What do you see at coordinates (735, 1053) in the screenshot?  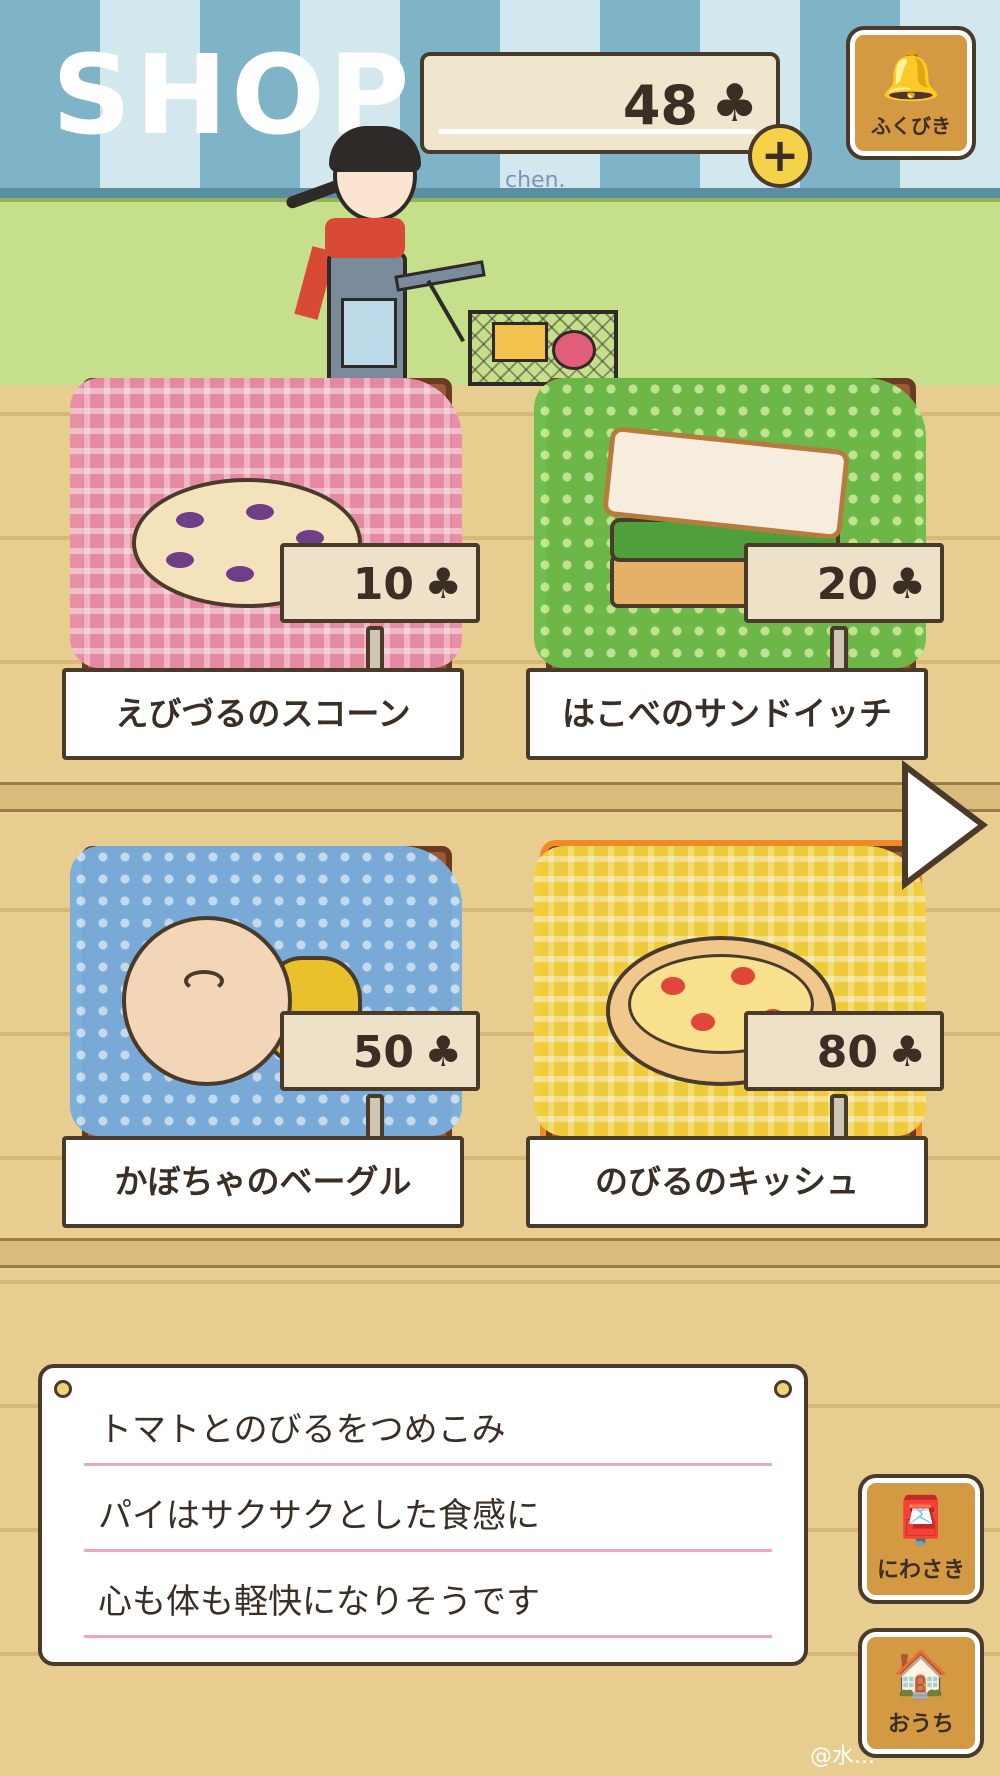 I see `shop-item-quiche: 80 ♣ のびるのキッシュ` at bounding box center [735, 1053].